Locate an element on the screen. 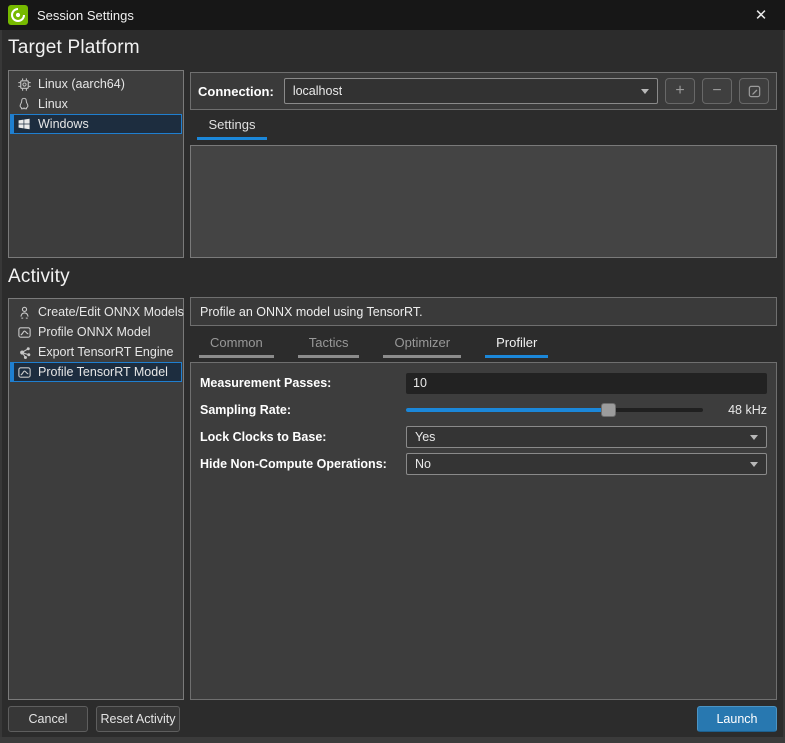  activity-item-profile-tensorrt: Profile TensorRT Model is located at coordinates (96, 372).